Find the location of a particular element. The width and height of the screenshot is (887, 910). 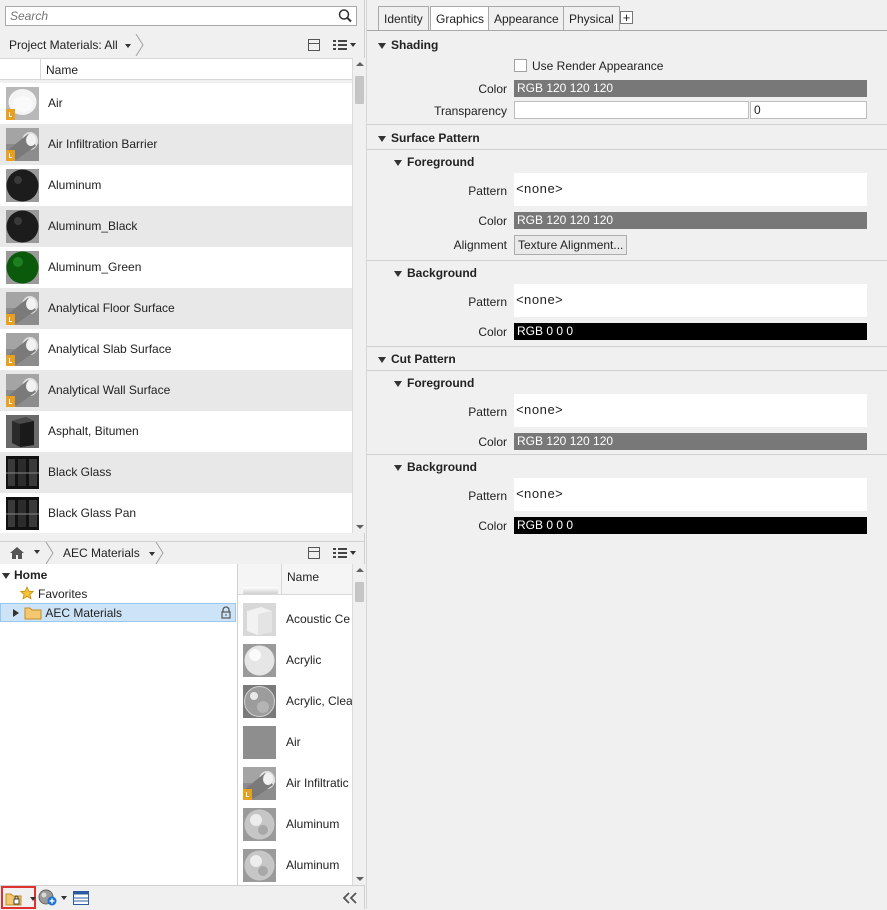

cut-bg-pattern-field: <none> is located at coordinates (690, 494).